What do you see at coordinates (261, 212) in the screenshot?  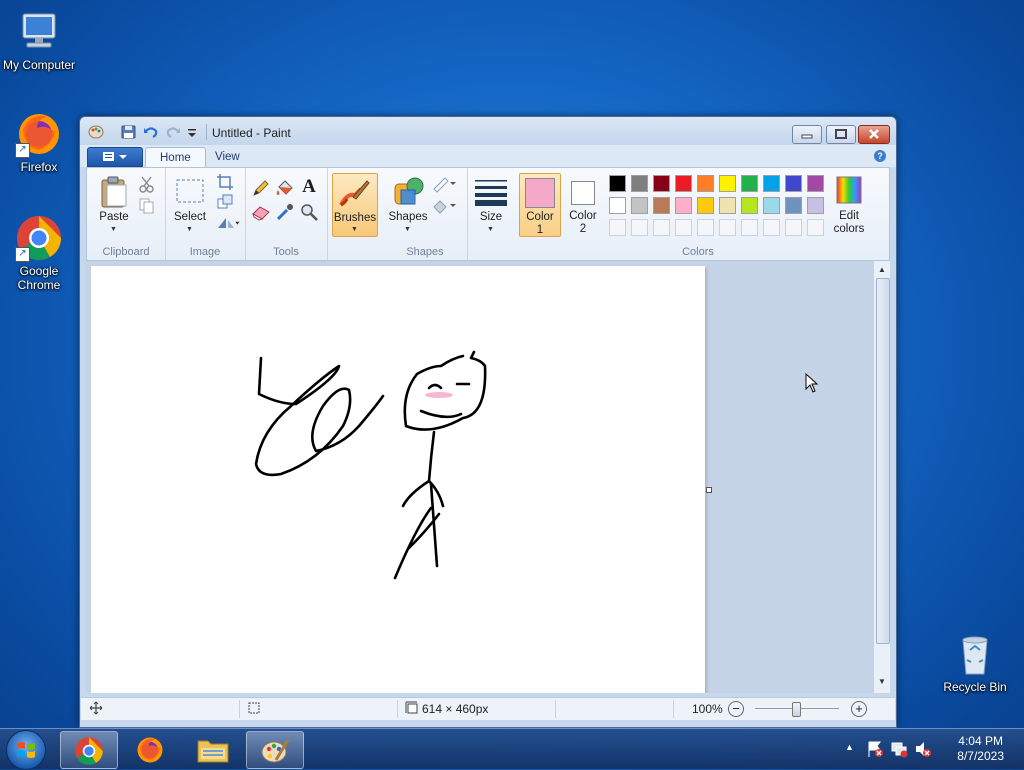 I see `eraser-icon` at bounding box center [261, 212].